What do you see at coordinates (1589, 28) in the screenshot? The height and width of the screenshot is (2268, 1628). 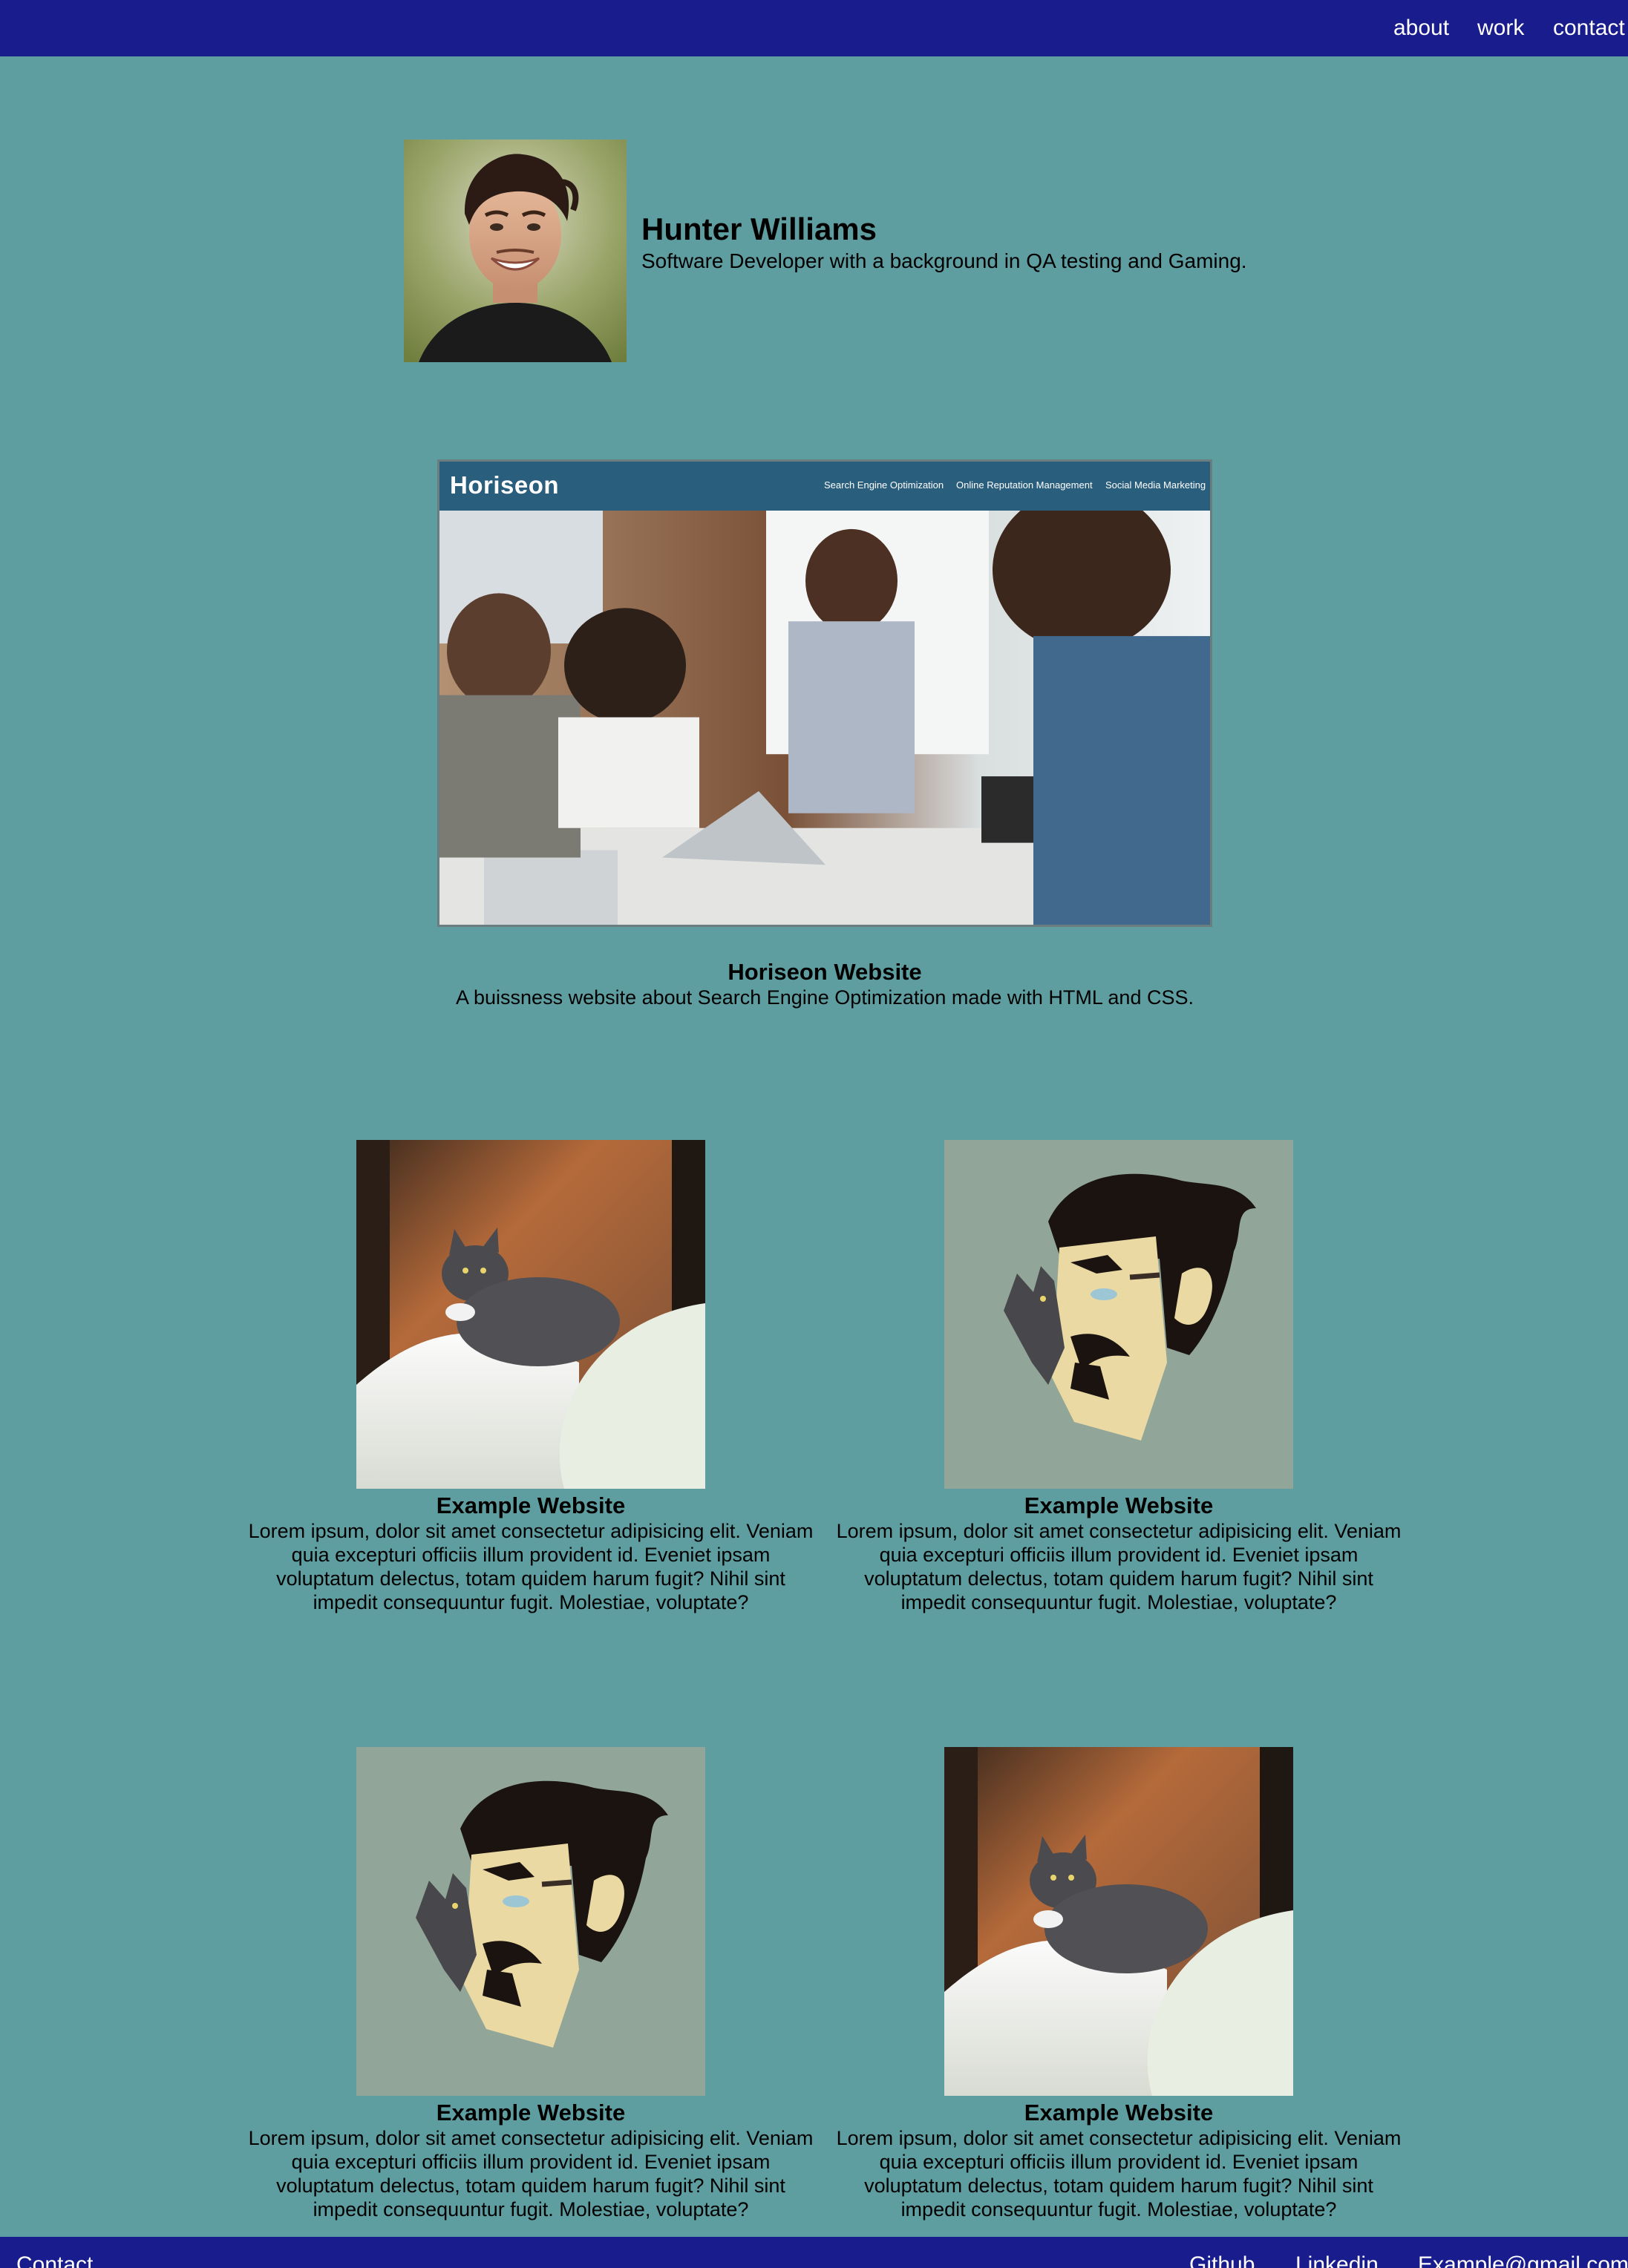 I see `nav-link-contact: contact` at bounding box center [1589, 28].